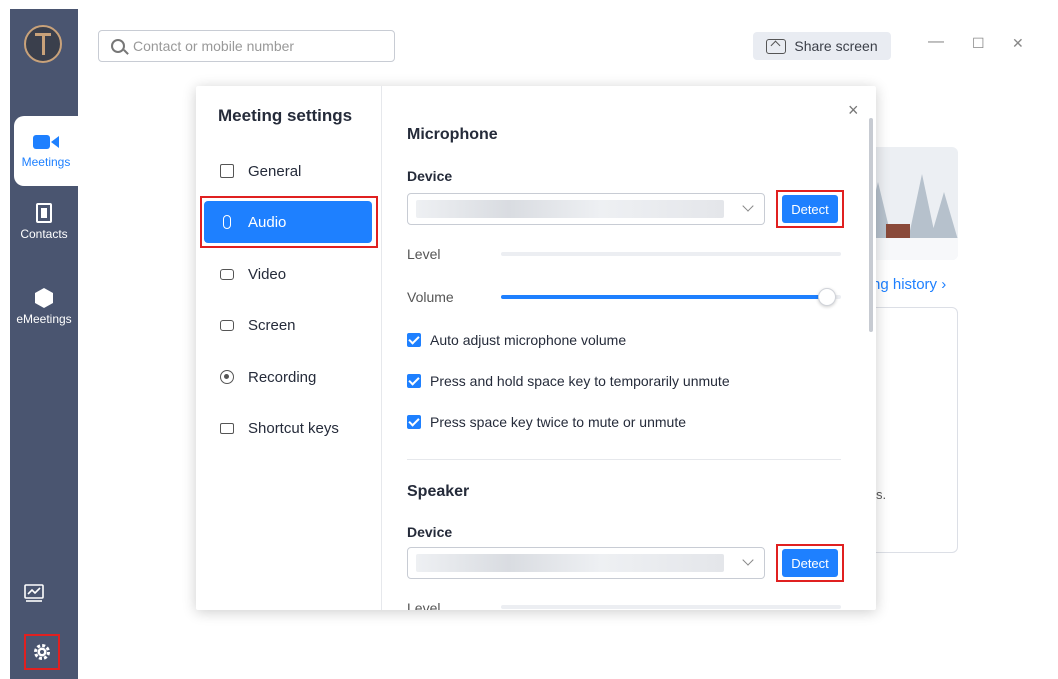  What do you see at coordinates (671, 254) in the screenshot?
I see `microphone-level-meter` at bounding box center [671, 254].